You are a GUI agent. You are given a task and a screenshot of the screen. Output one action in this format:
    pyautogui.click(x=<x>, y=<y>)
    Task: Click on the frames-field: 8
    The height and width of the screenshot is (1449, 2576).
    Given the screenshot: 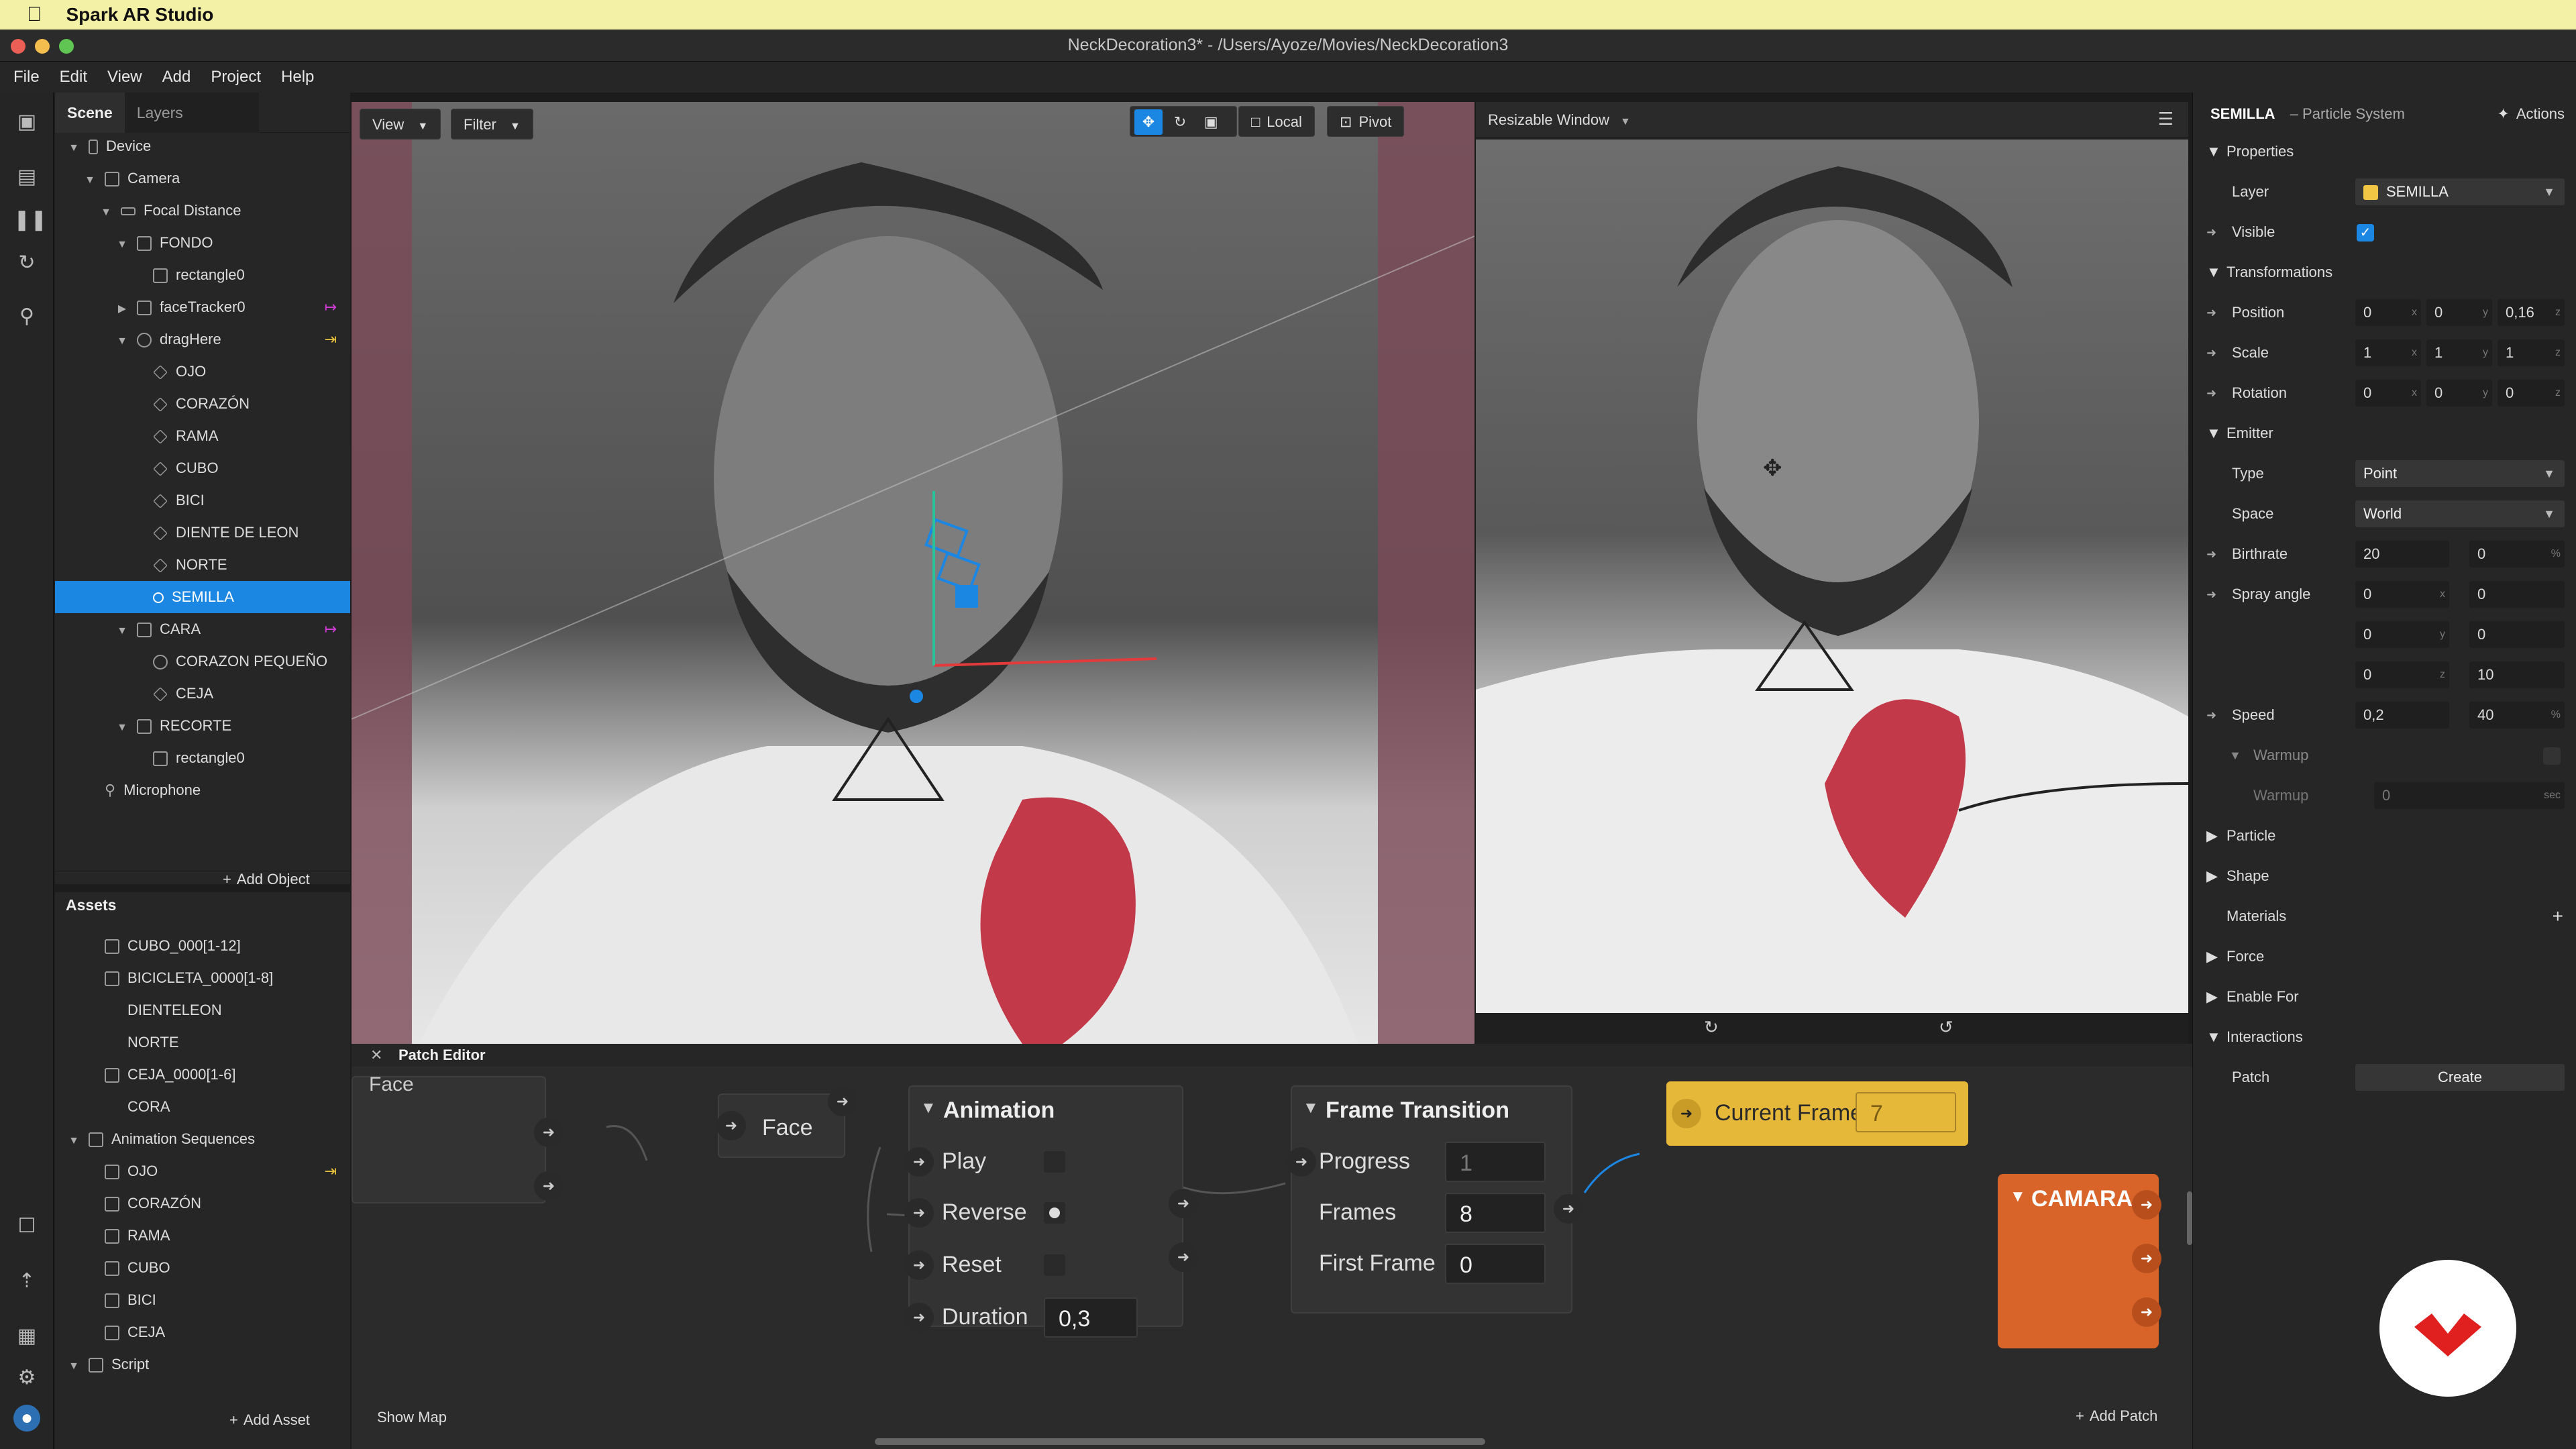 What is the action you would take?
    pyautogui.click(x=1495, y=1213)
    